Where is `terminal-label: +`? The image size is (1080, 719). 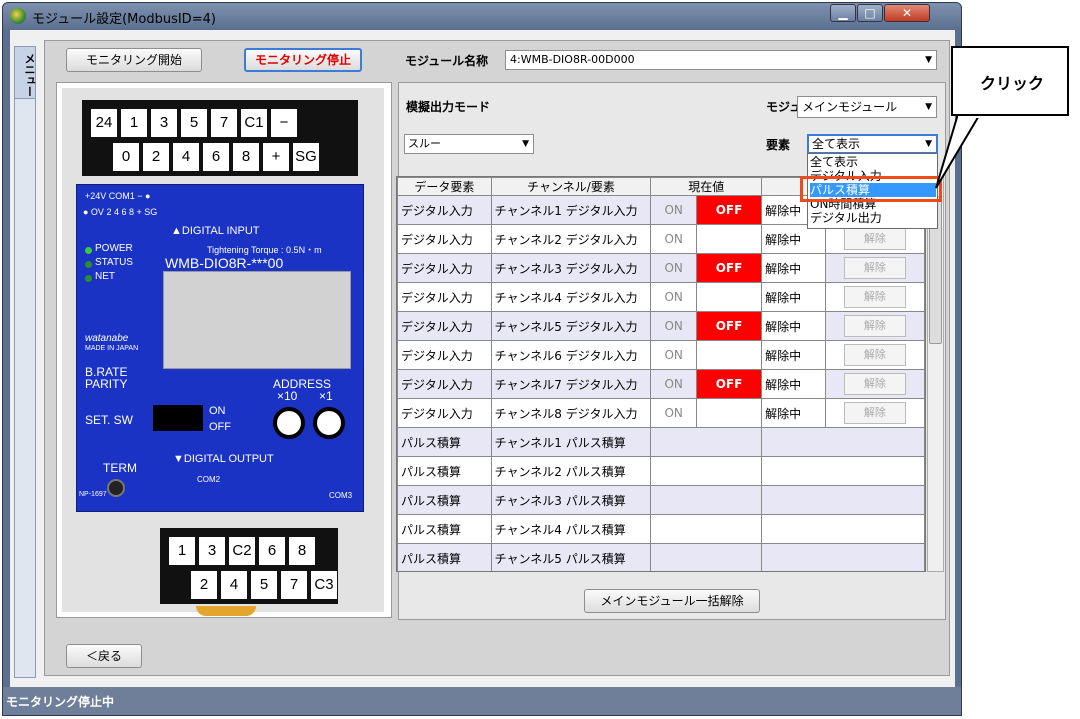 terminal-label: + is located at coordinates (276, 157).